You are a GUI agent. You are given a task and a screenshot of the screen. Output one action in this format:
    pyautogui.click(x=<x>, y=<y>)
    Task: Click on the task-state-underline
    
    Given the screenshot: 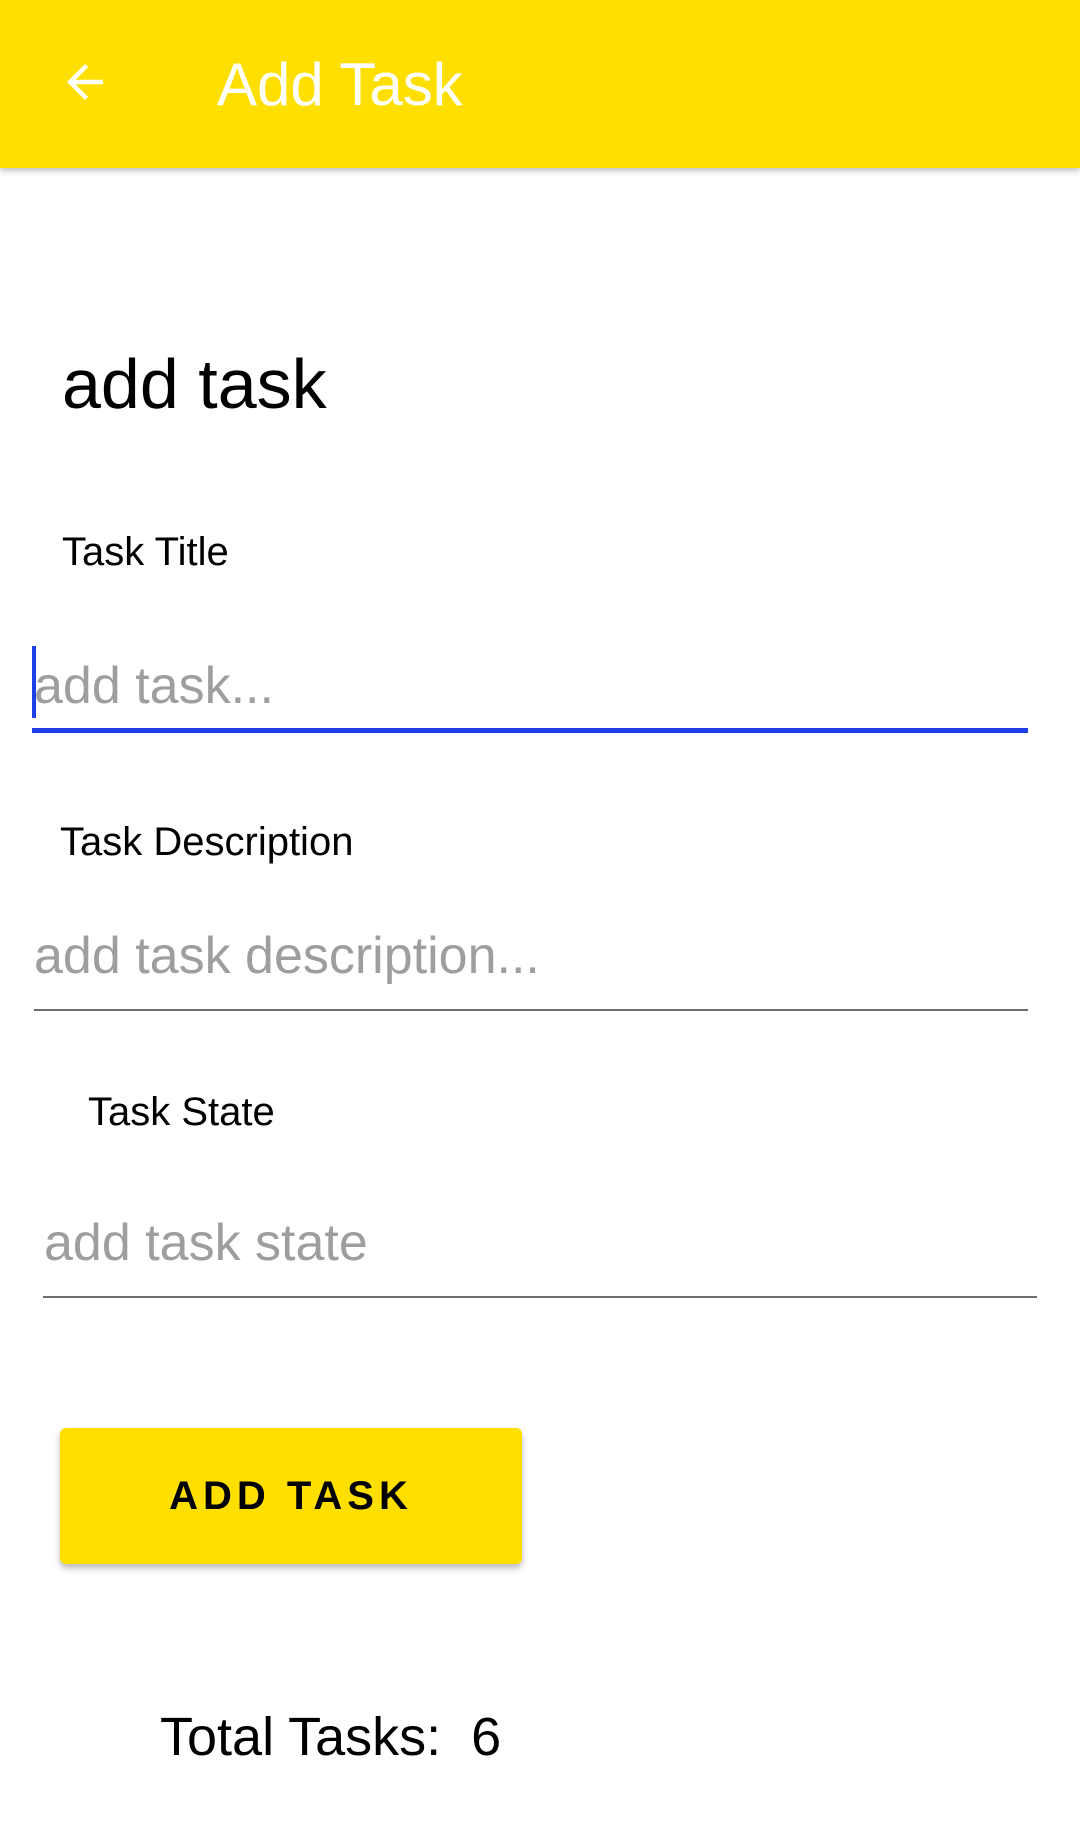 What is the action you would take?
    pyautogui.click(x=540, y=1297)
    